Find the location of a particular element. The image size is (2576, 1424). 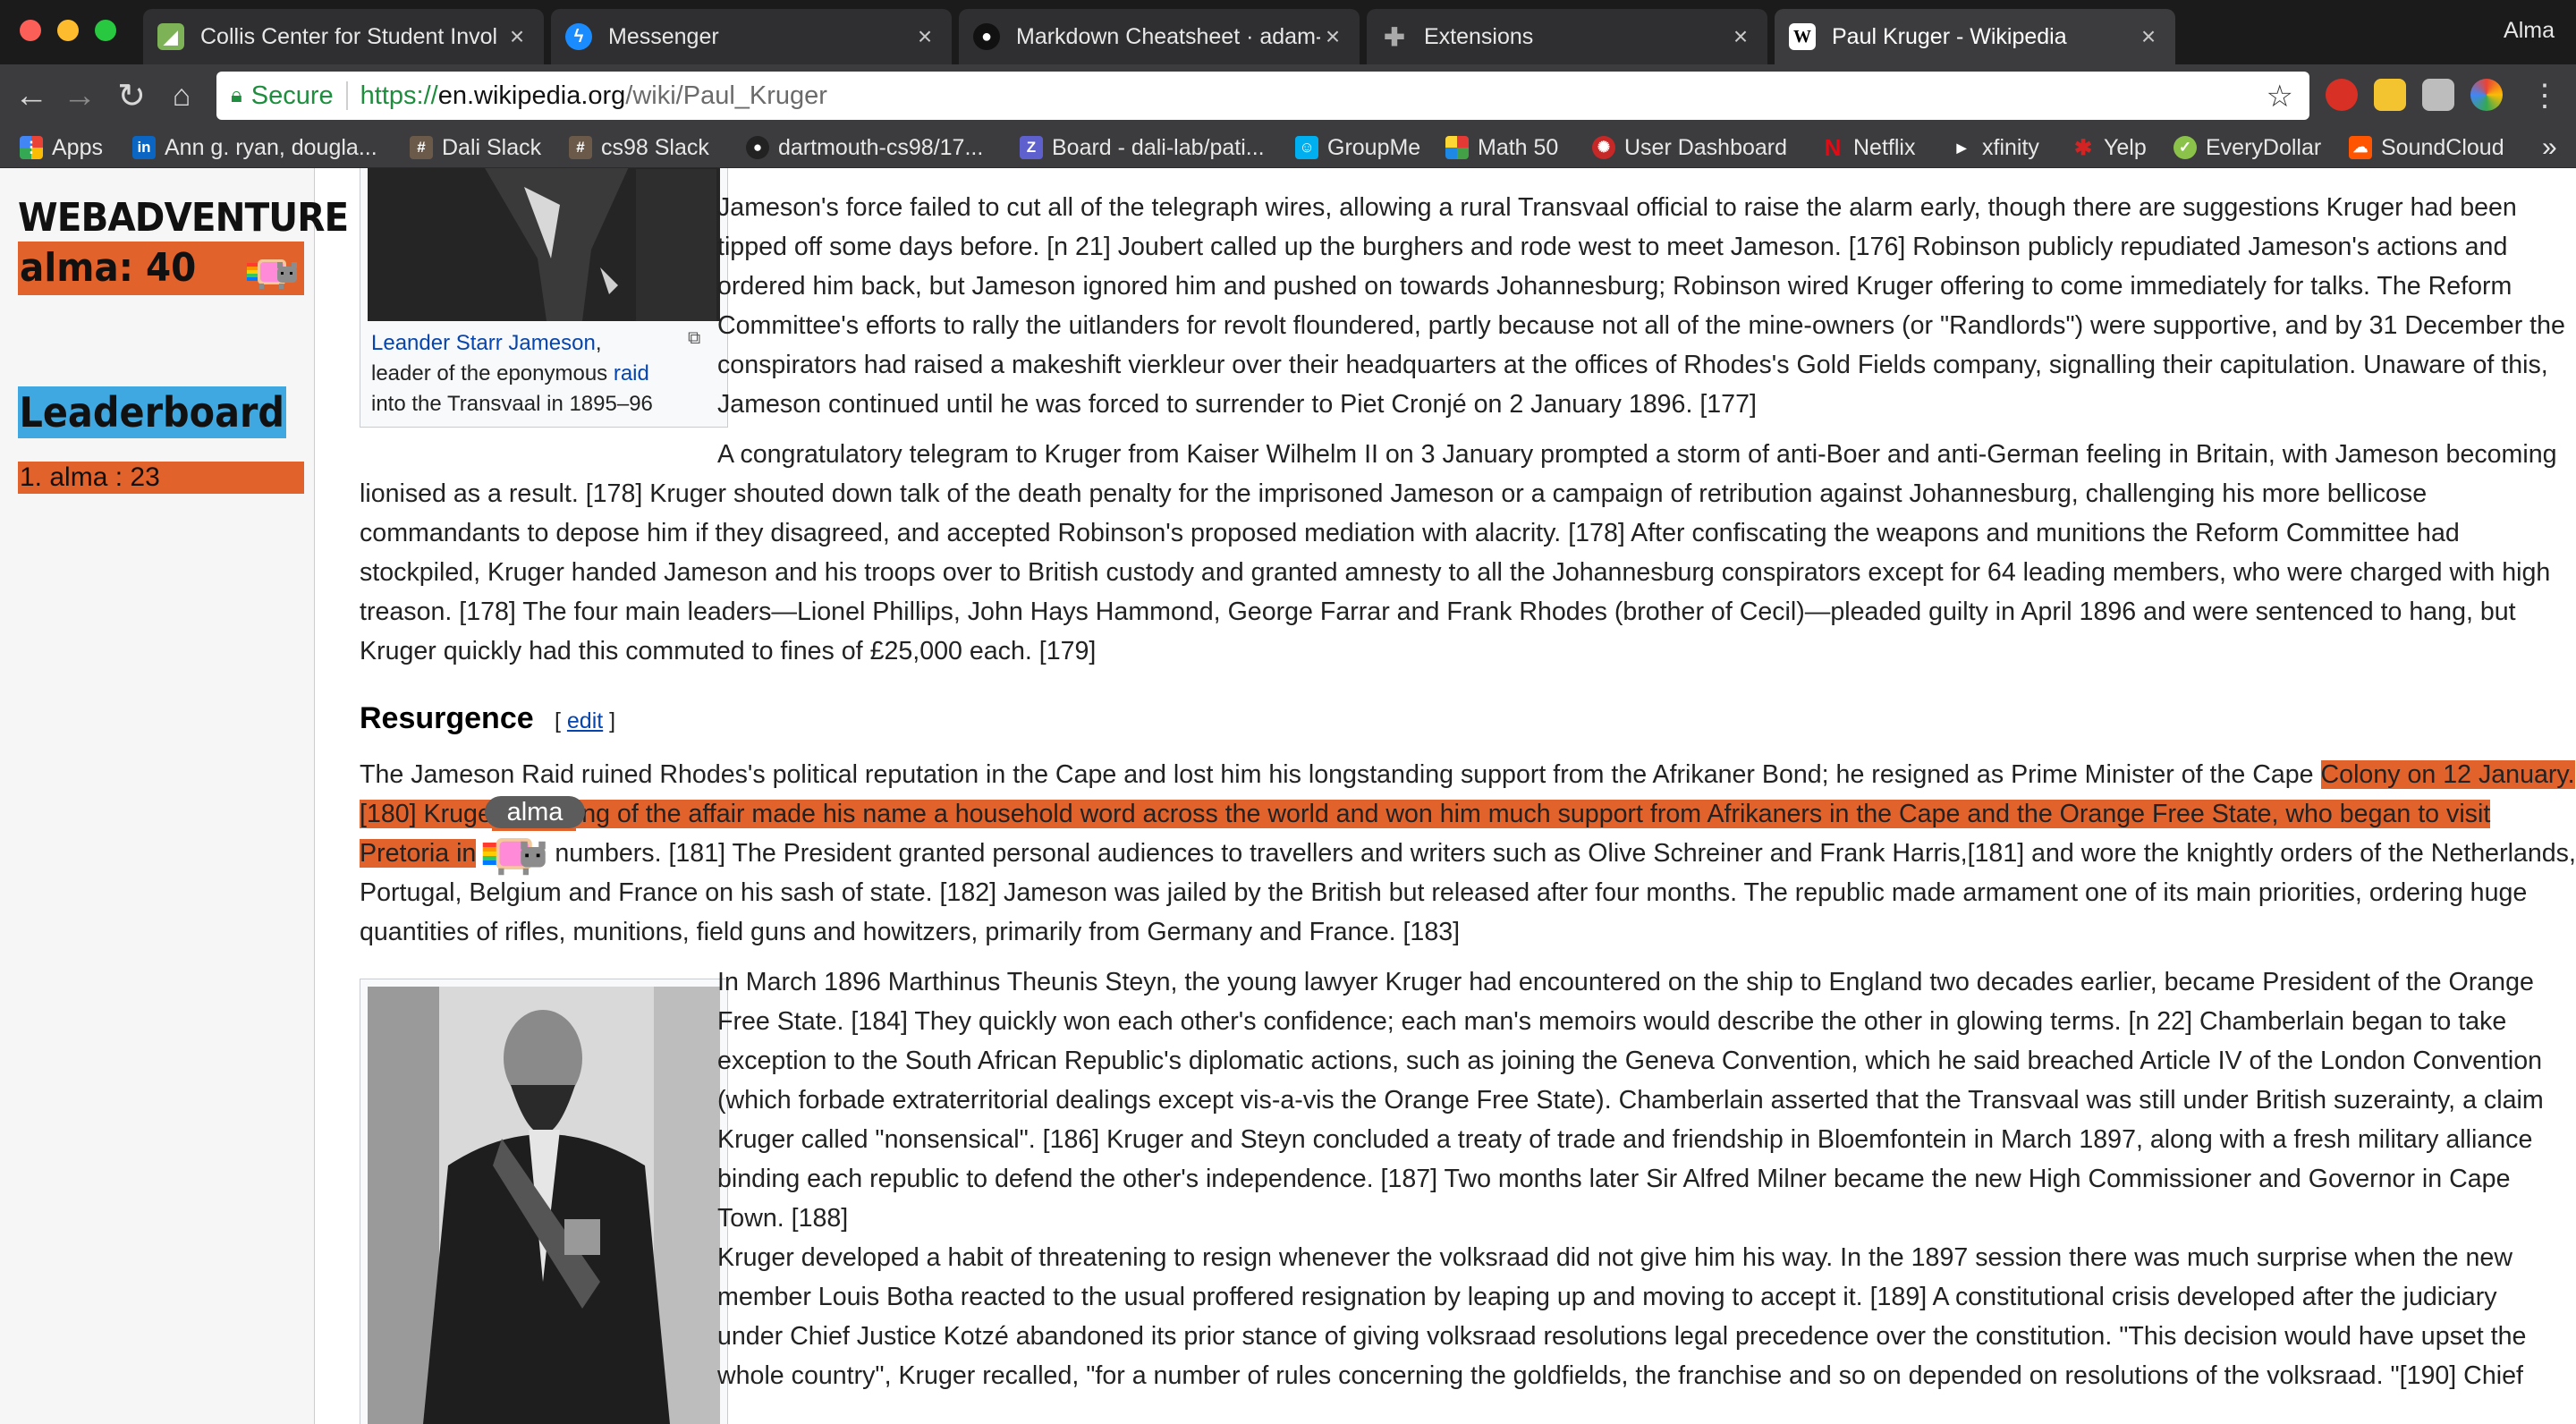

caption-link-raid: raid is located at coordinates (631, 373).